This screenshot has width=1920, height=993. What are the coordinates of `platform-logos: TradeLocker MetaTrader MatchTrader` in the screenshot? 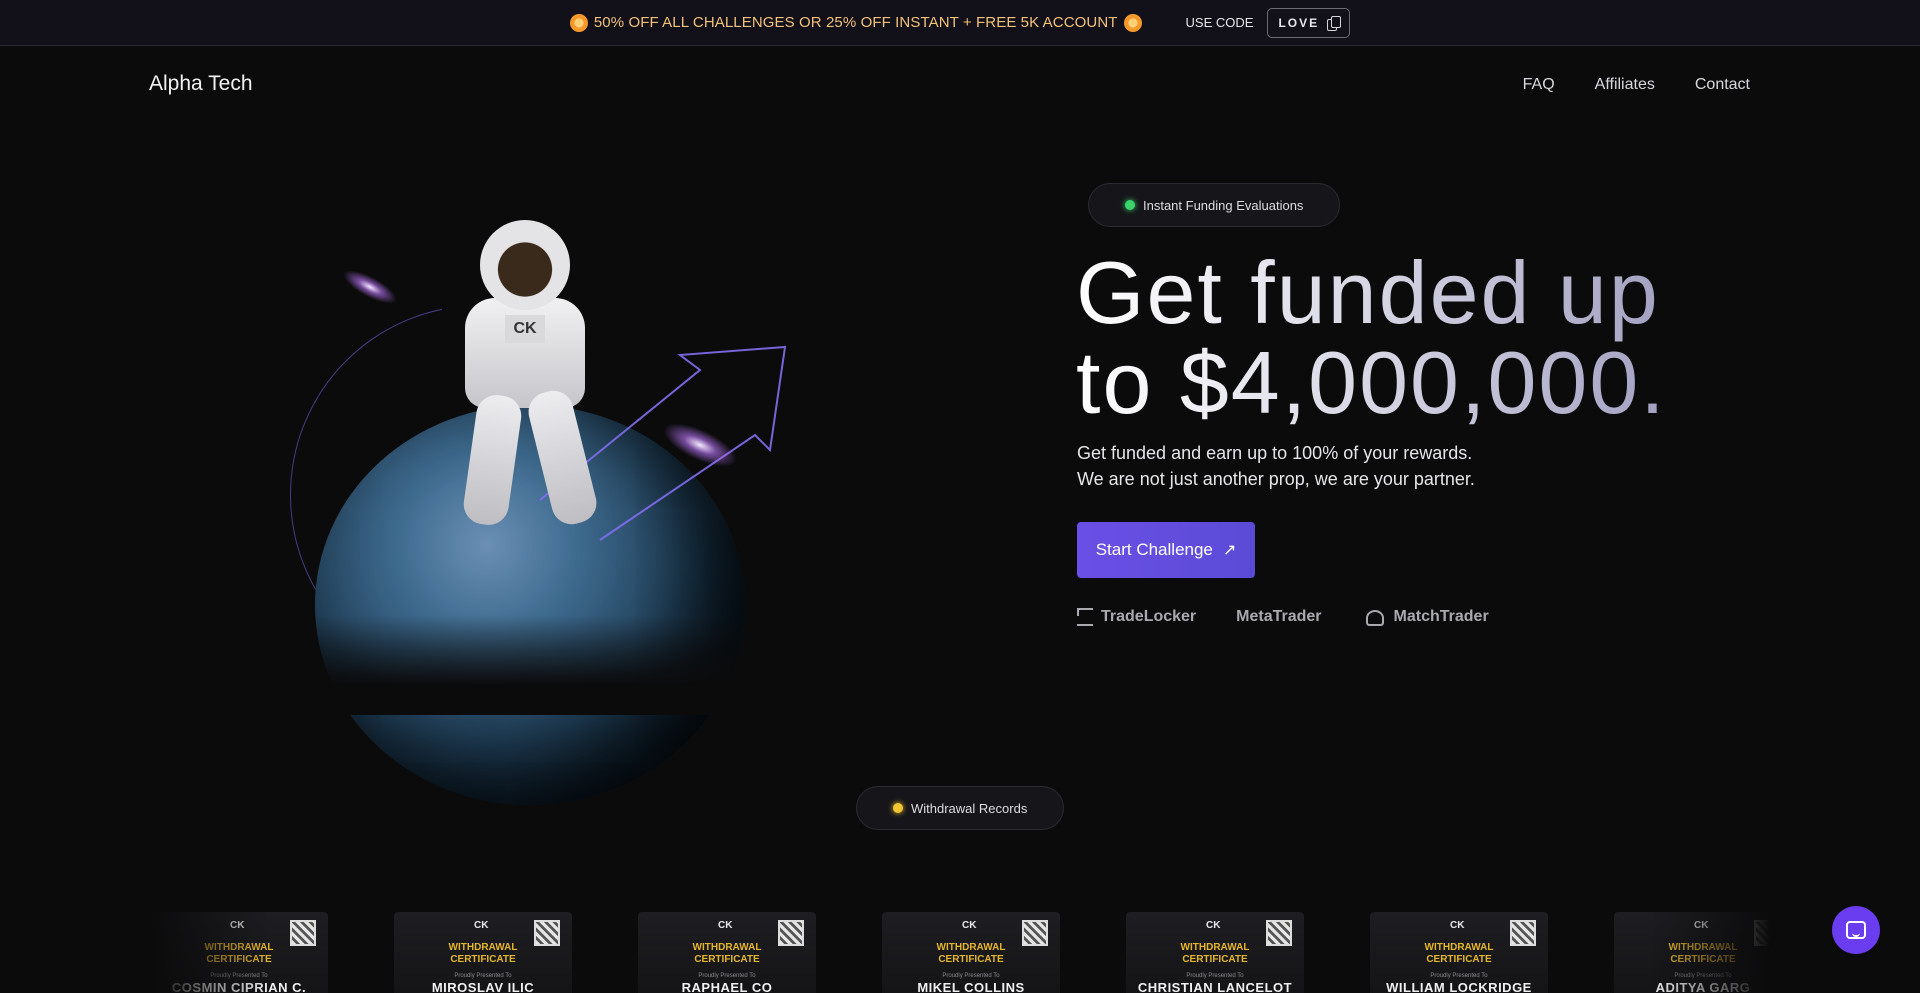 It's located at (1283, 617).